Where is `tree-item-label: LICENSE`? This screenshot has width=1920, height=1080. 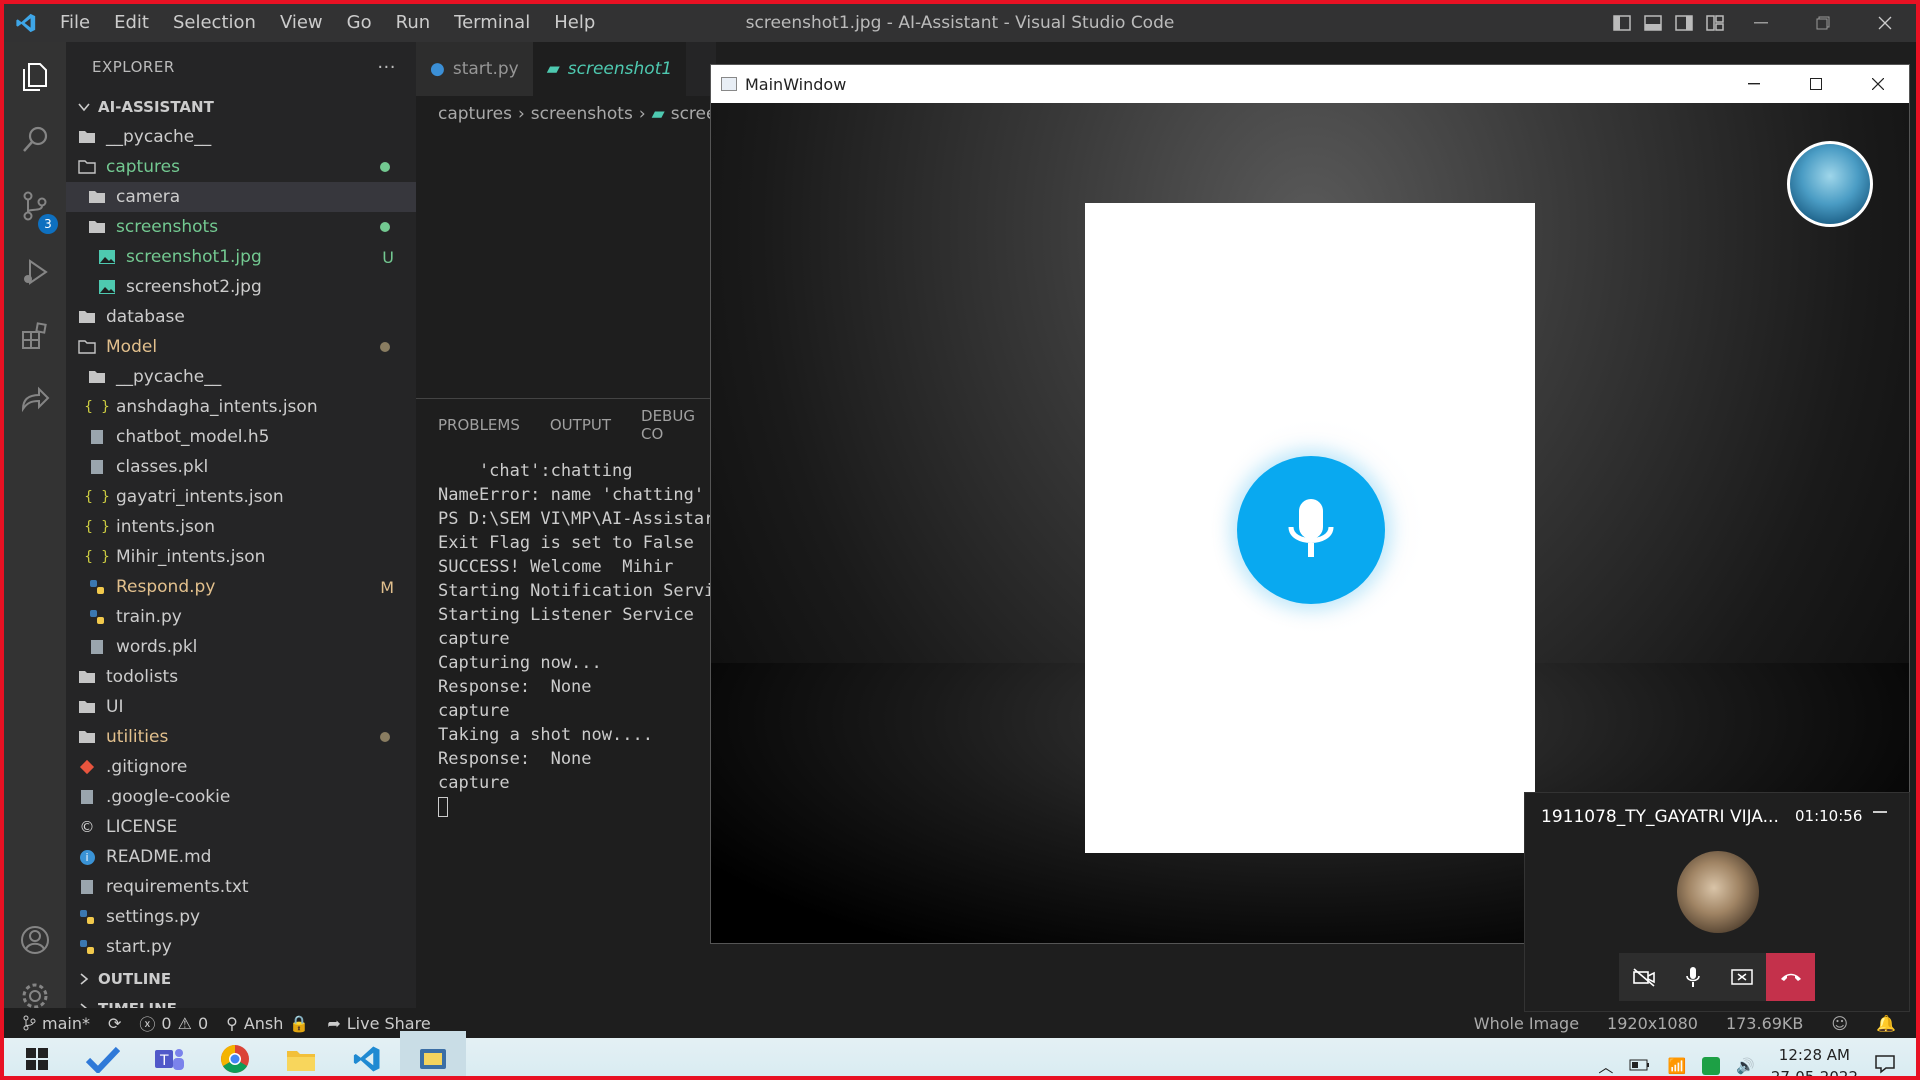 tree-item-label: LICENSE is located at coordinates (142, 827).